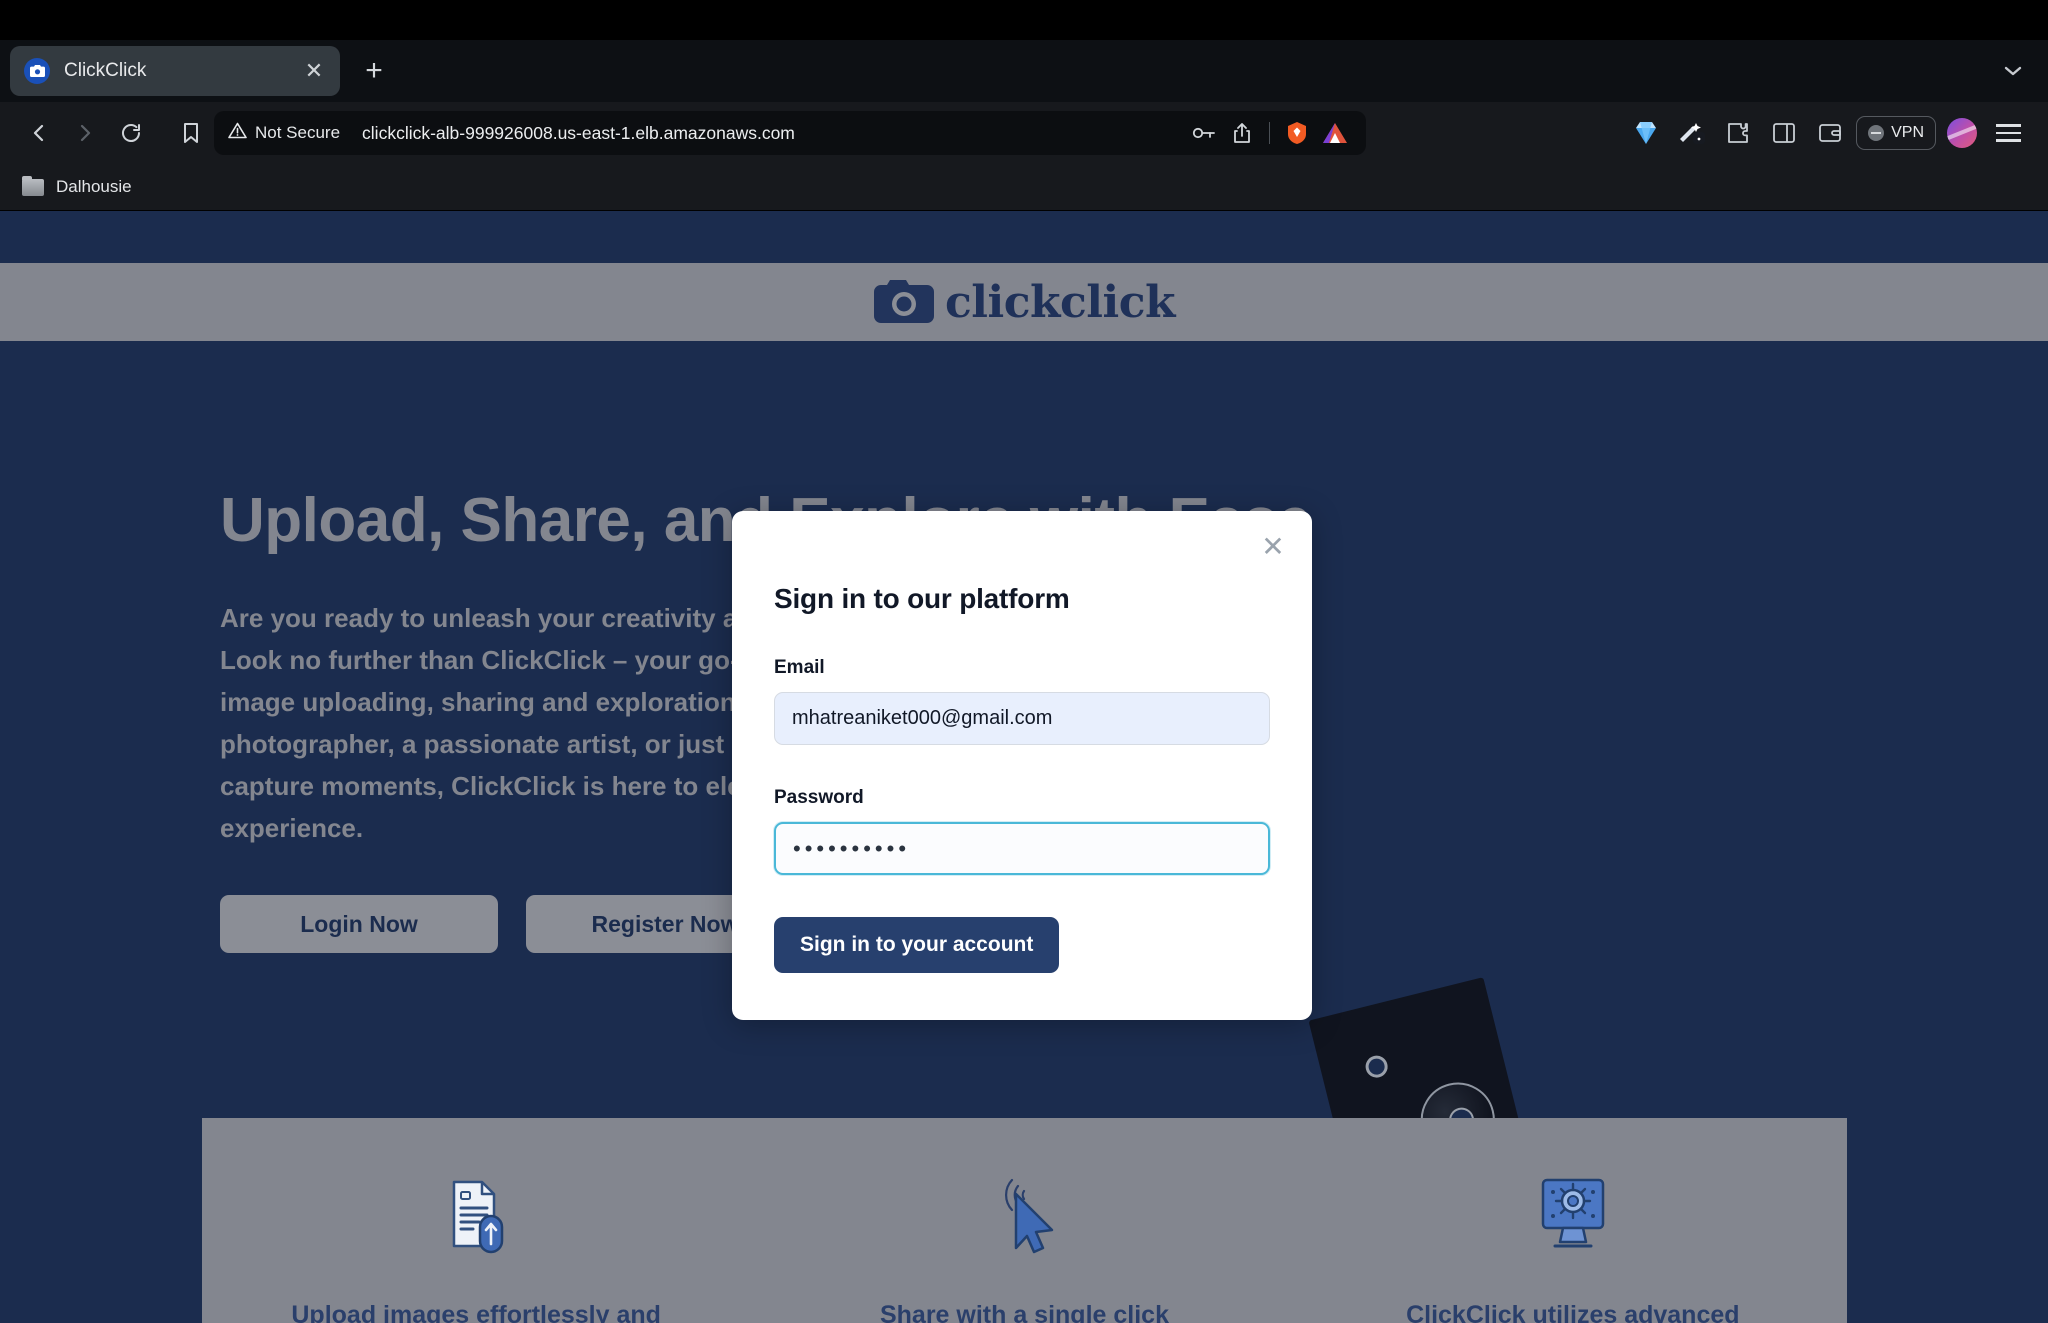 The width and height of the screenshot is (2048, 1323). Describe the element at coordinates (175, 71) in the screenshot. I see `tab-clickclick: ClickClick ✕` at that location.